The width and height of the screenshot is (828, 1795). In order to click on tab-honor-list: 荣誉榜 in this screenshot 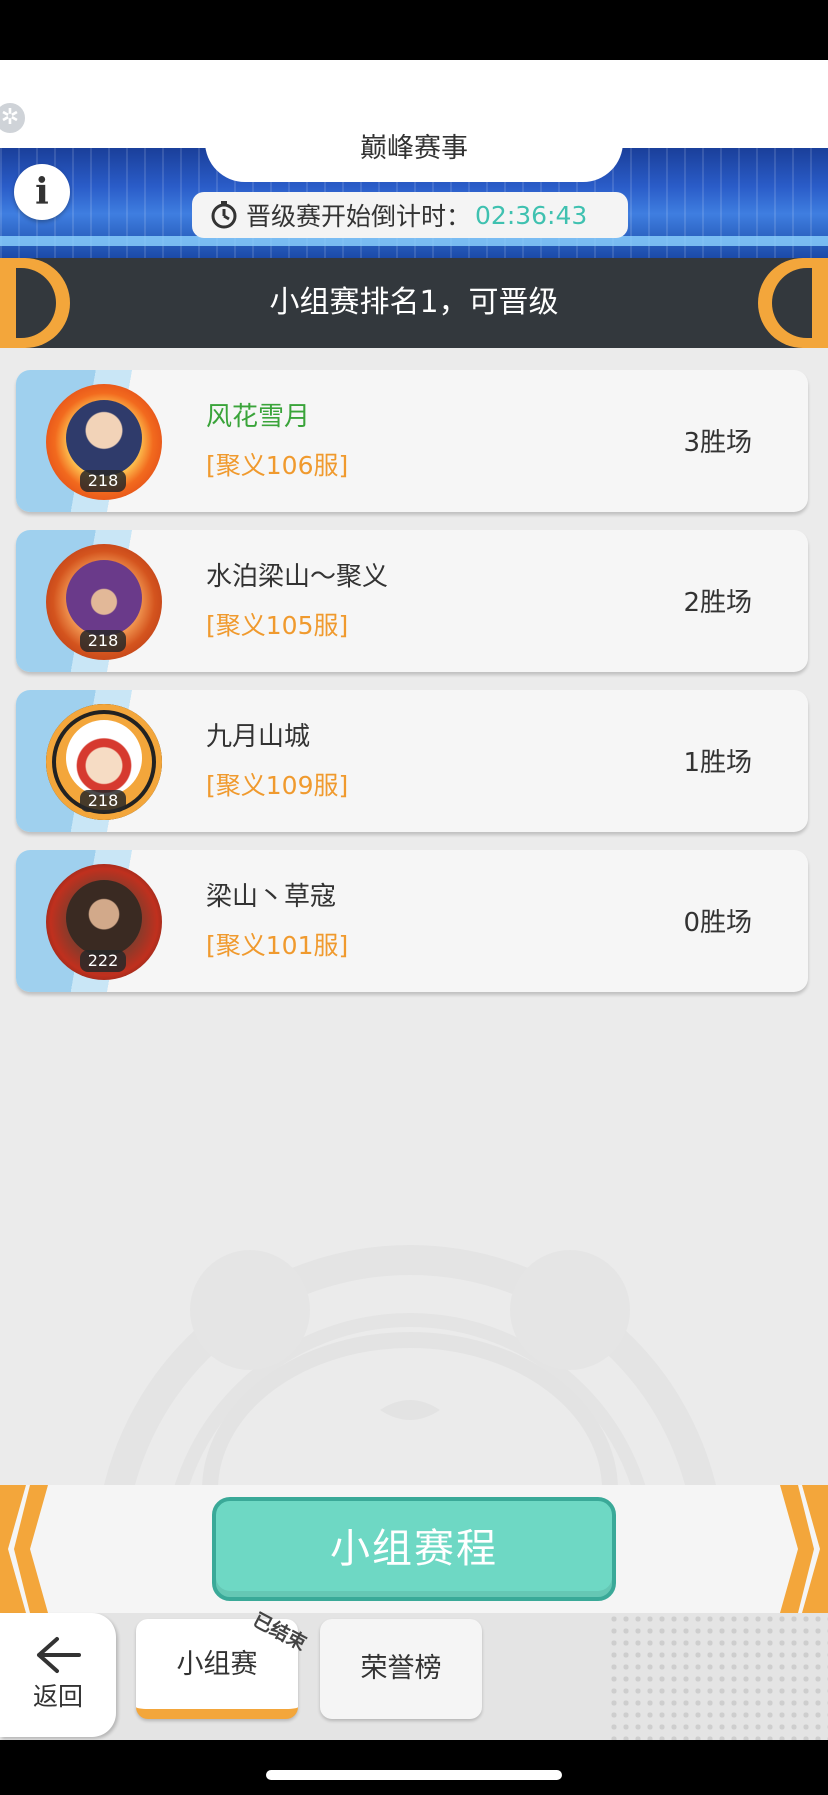, I will do `click(401, 1669)`.